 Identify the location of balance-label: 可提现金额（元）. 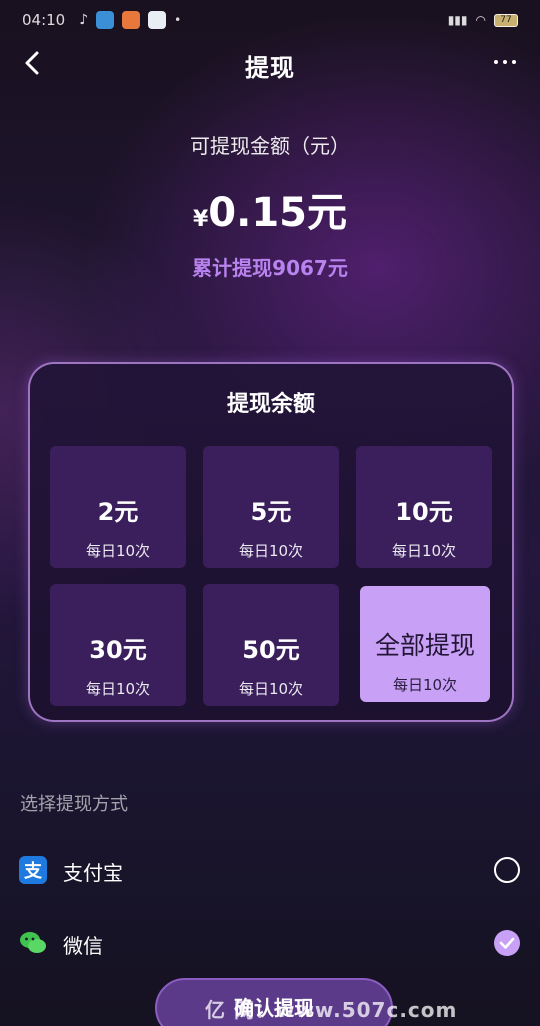
(270, 146).